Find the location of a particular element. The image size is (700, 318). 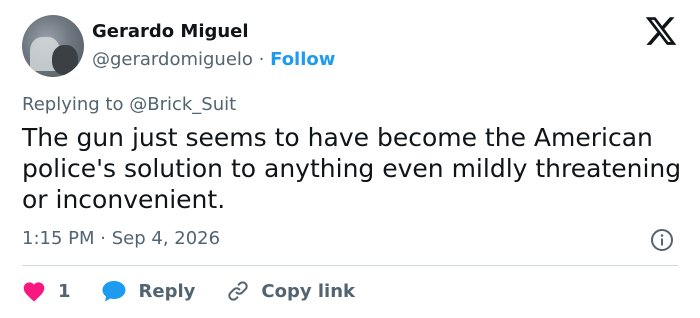

divider is located at coordinates (350, 265).